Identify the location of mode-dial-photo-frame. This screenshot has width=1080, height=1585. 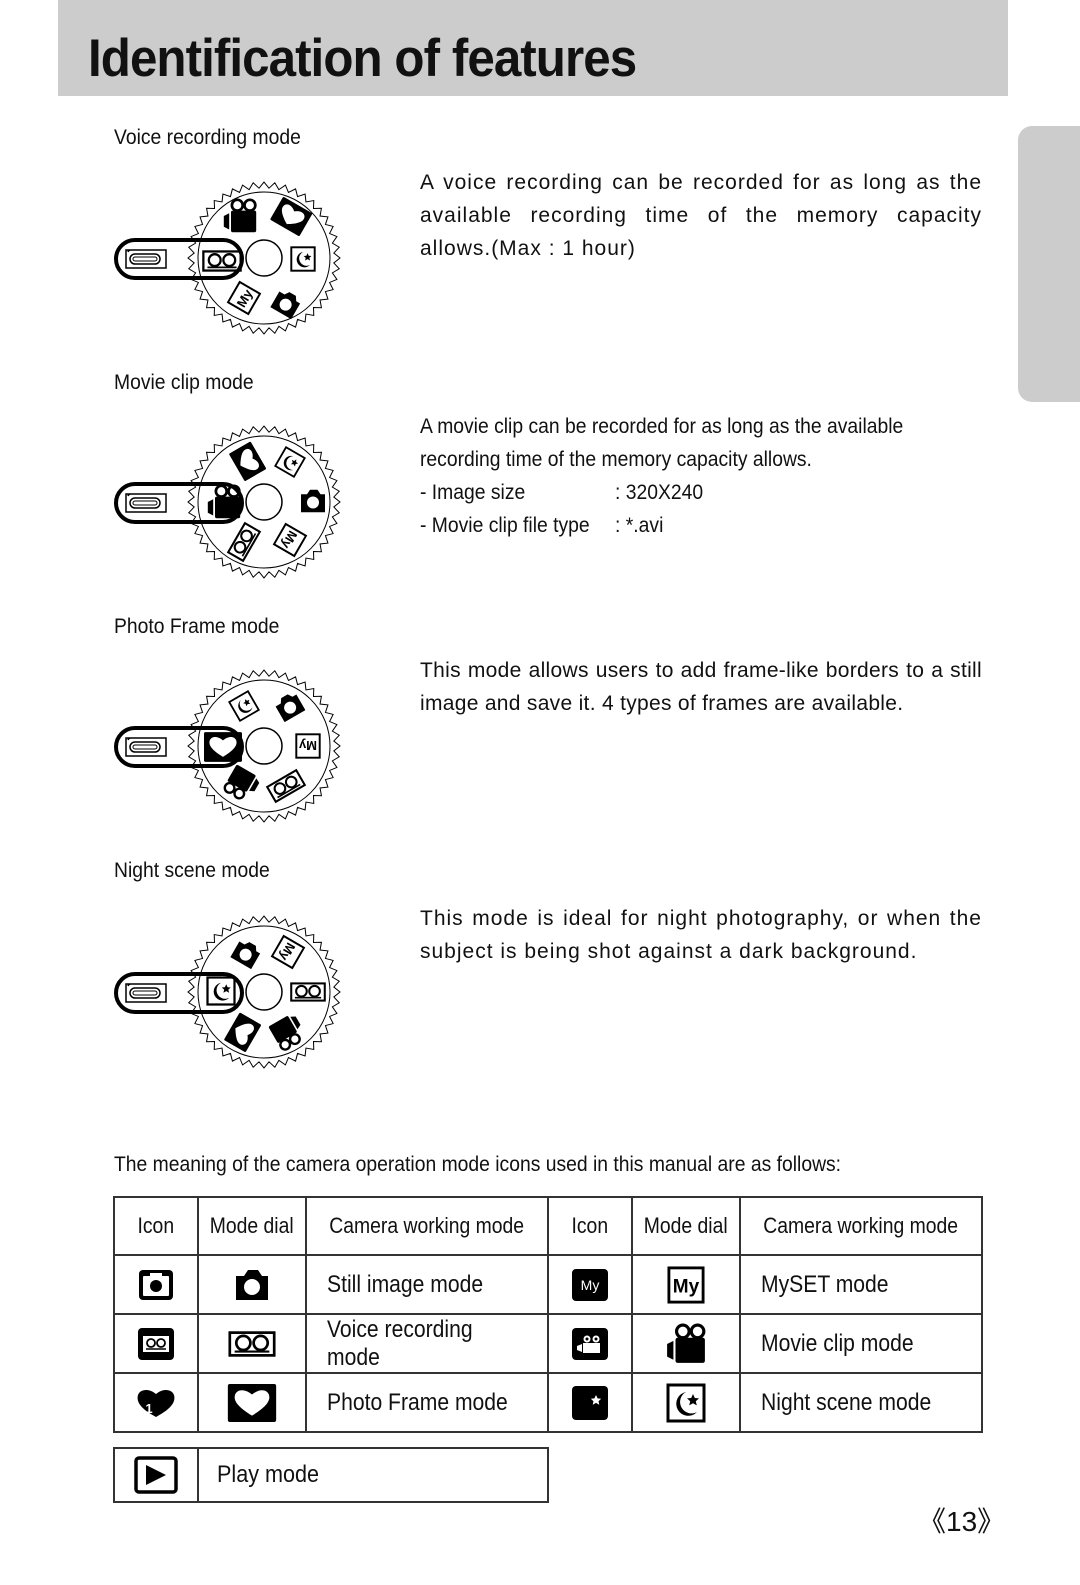
(225, 746).